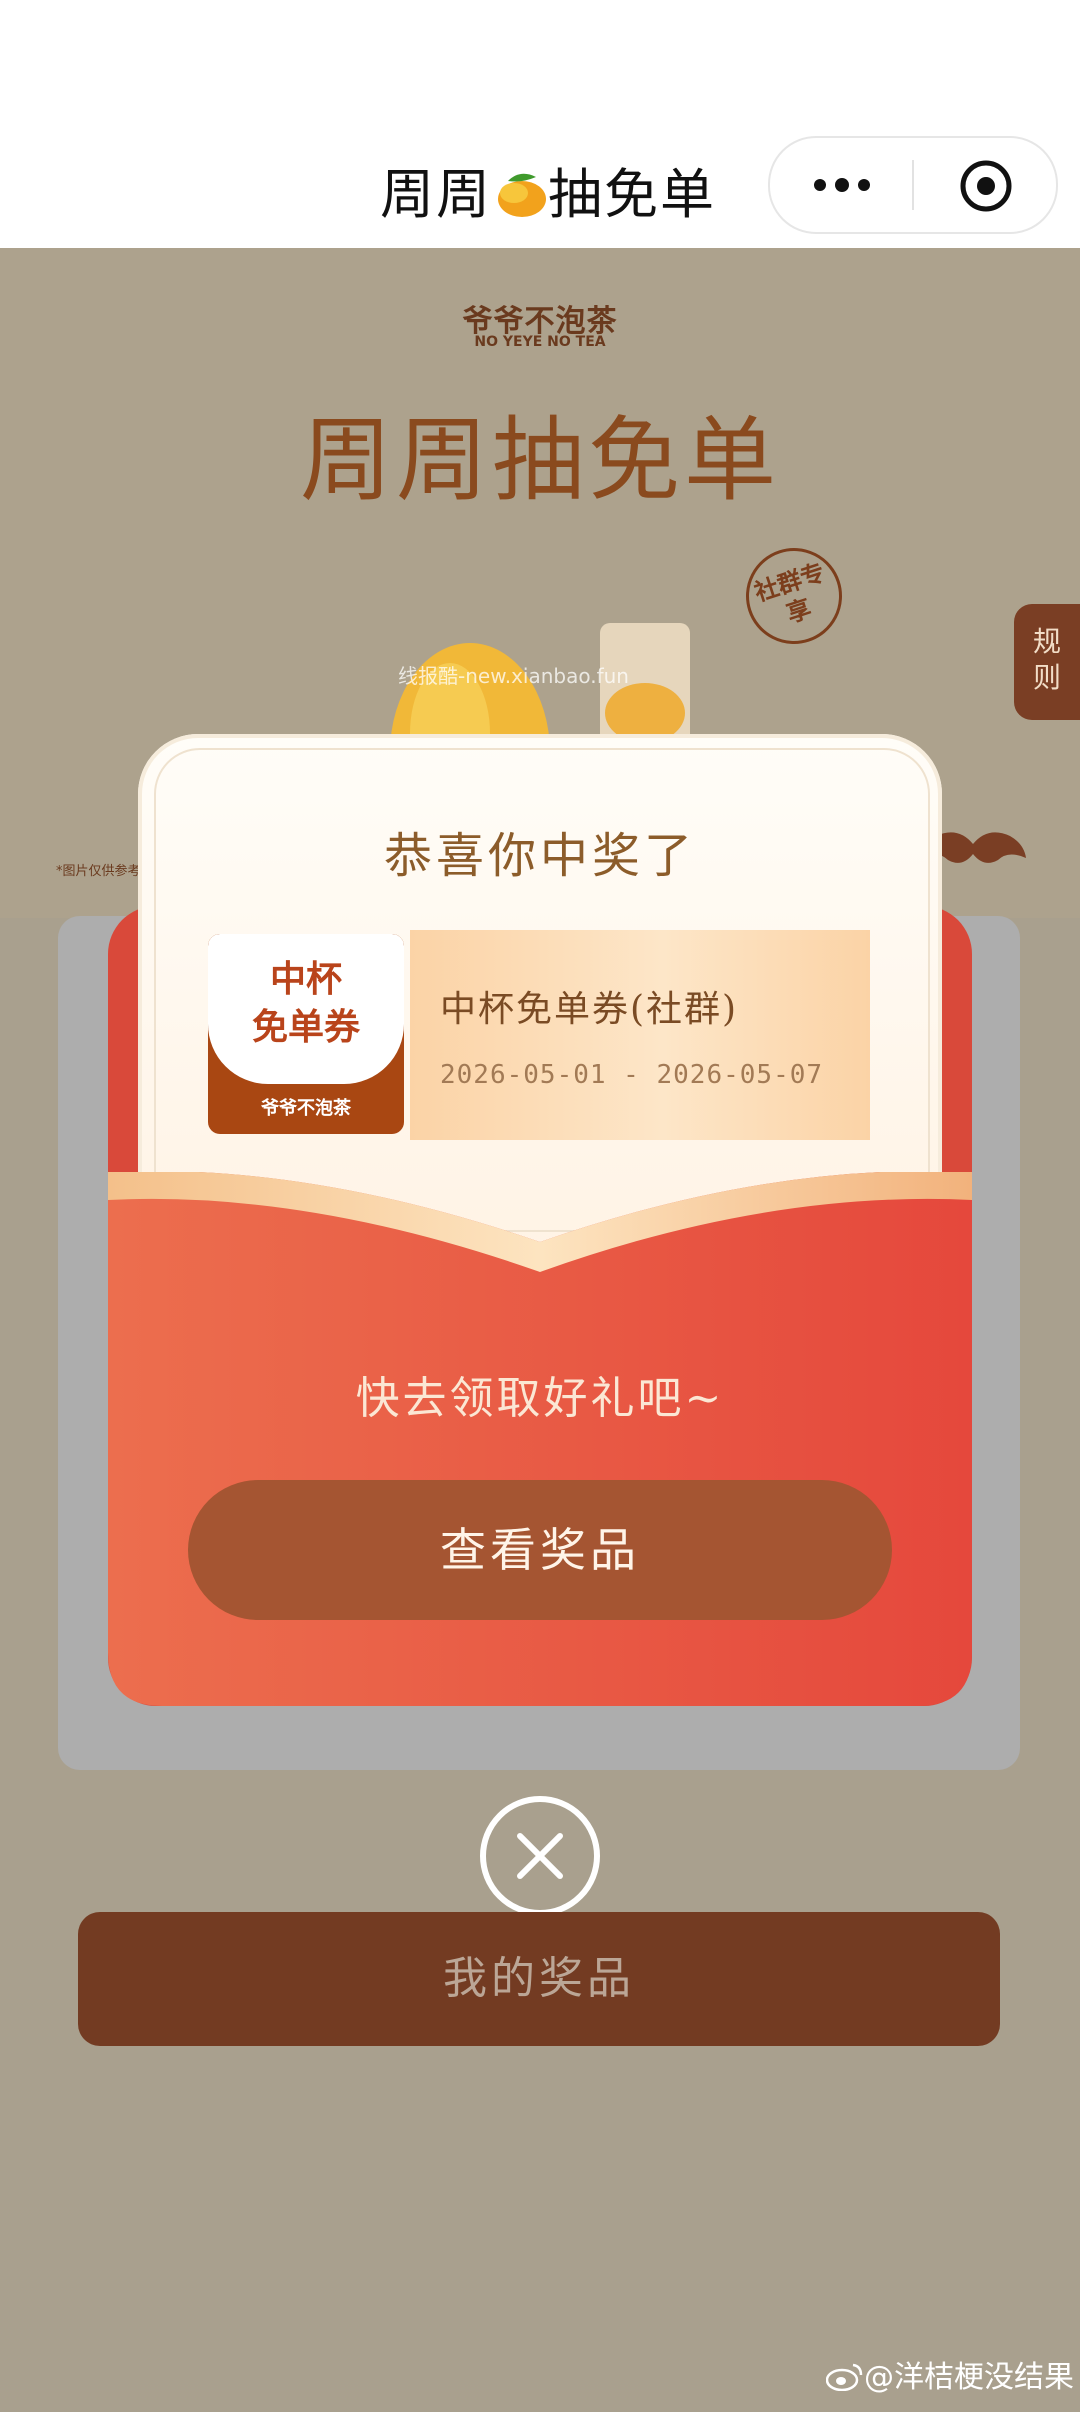 This screenshot has height=2412, width=1080. I want to click on title-text-2: 抽免单, so click(632, 194).